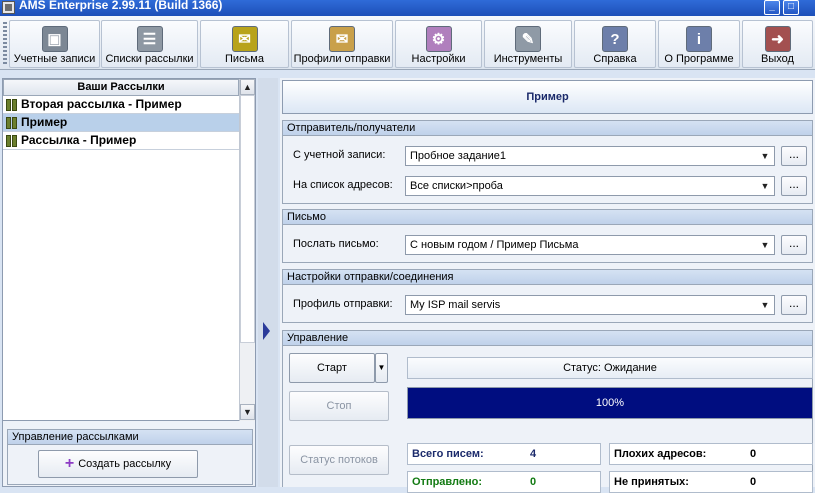 Image resolution: width=815 pixels, height=493 pixels. What do you see at coordinates (121, 87) in the screenshot?
I see `campaign-list-header: Ваши Рассылки` at bounding box center [121, 87].